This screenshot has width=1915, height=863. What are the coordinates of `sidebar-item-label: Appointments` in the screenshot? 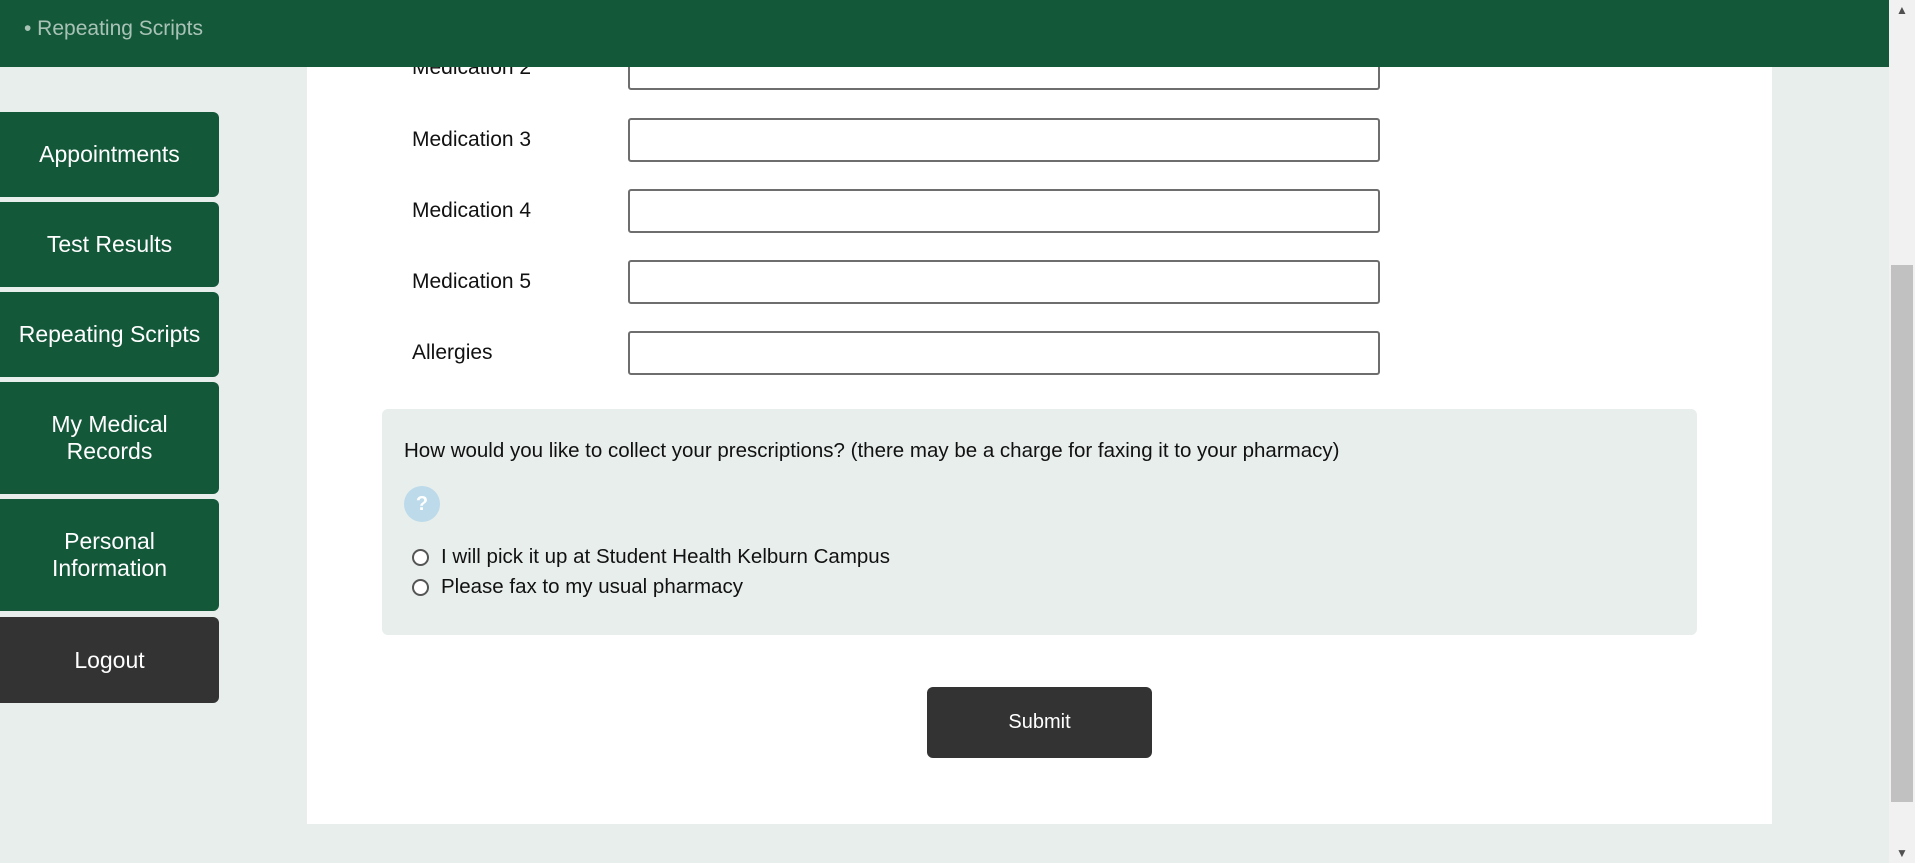 It's located at (109, 154).